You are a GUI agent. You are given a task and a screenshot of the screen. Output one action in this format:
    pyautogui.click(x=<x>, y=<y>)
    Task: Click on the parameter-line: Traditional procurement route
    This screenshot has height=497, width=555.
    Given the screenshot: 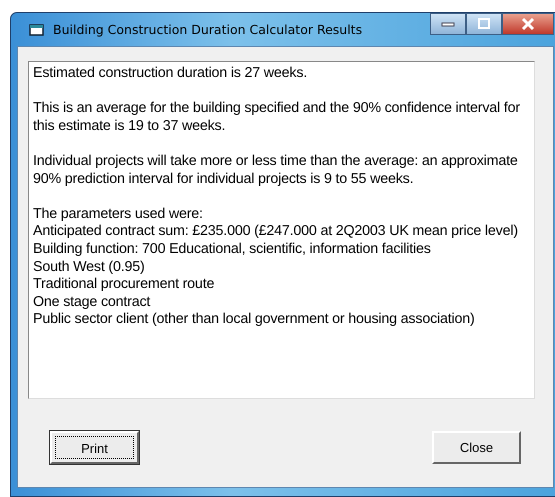 What is the action you would take?
    pyautogui.click(x=124, y=285)
    